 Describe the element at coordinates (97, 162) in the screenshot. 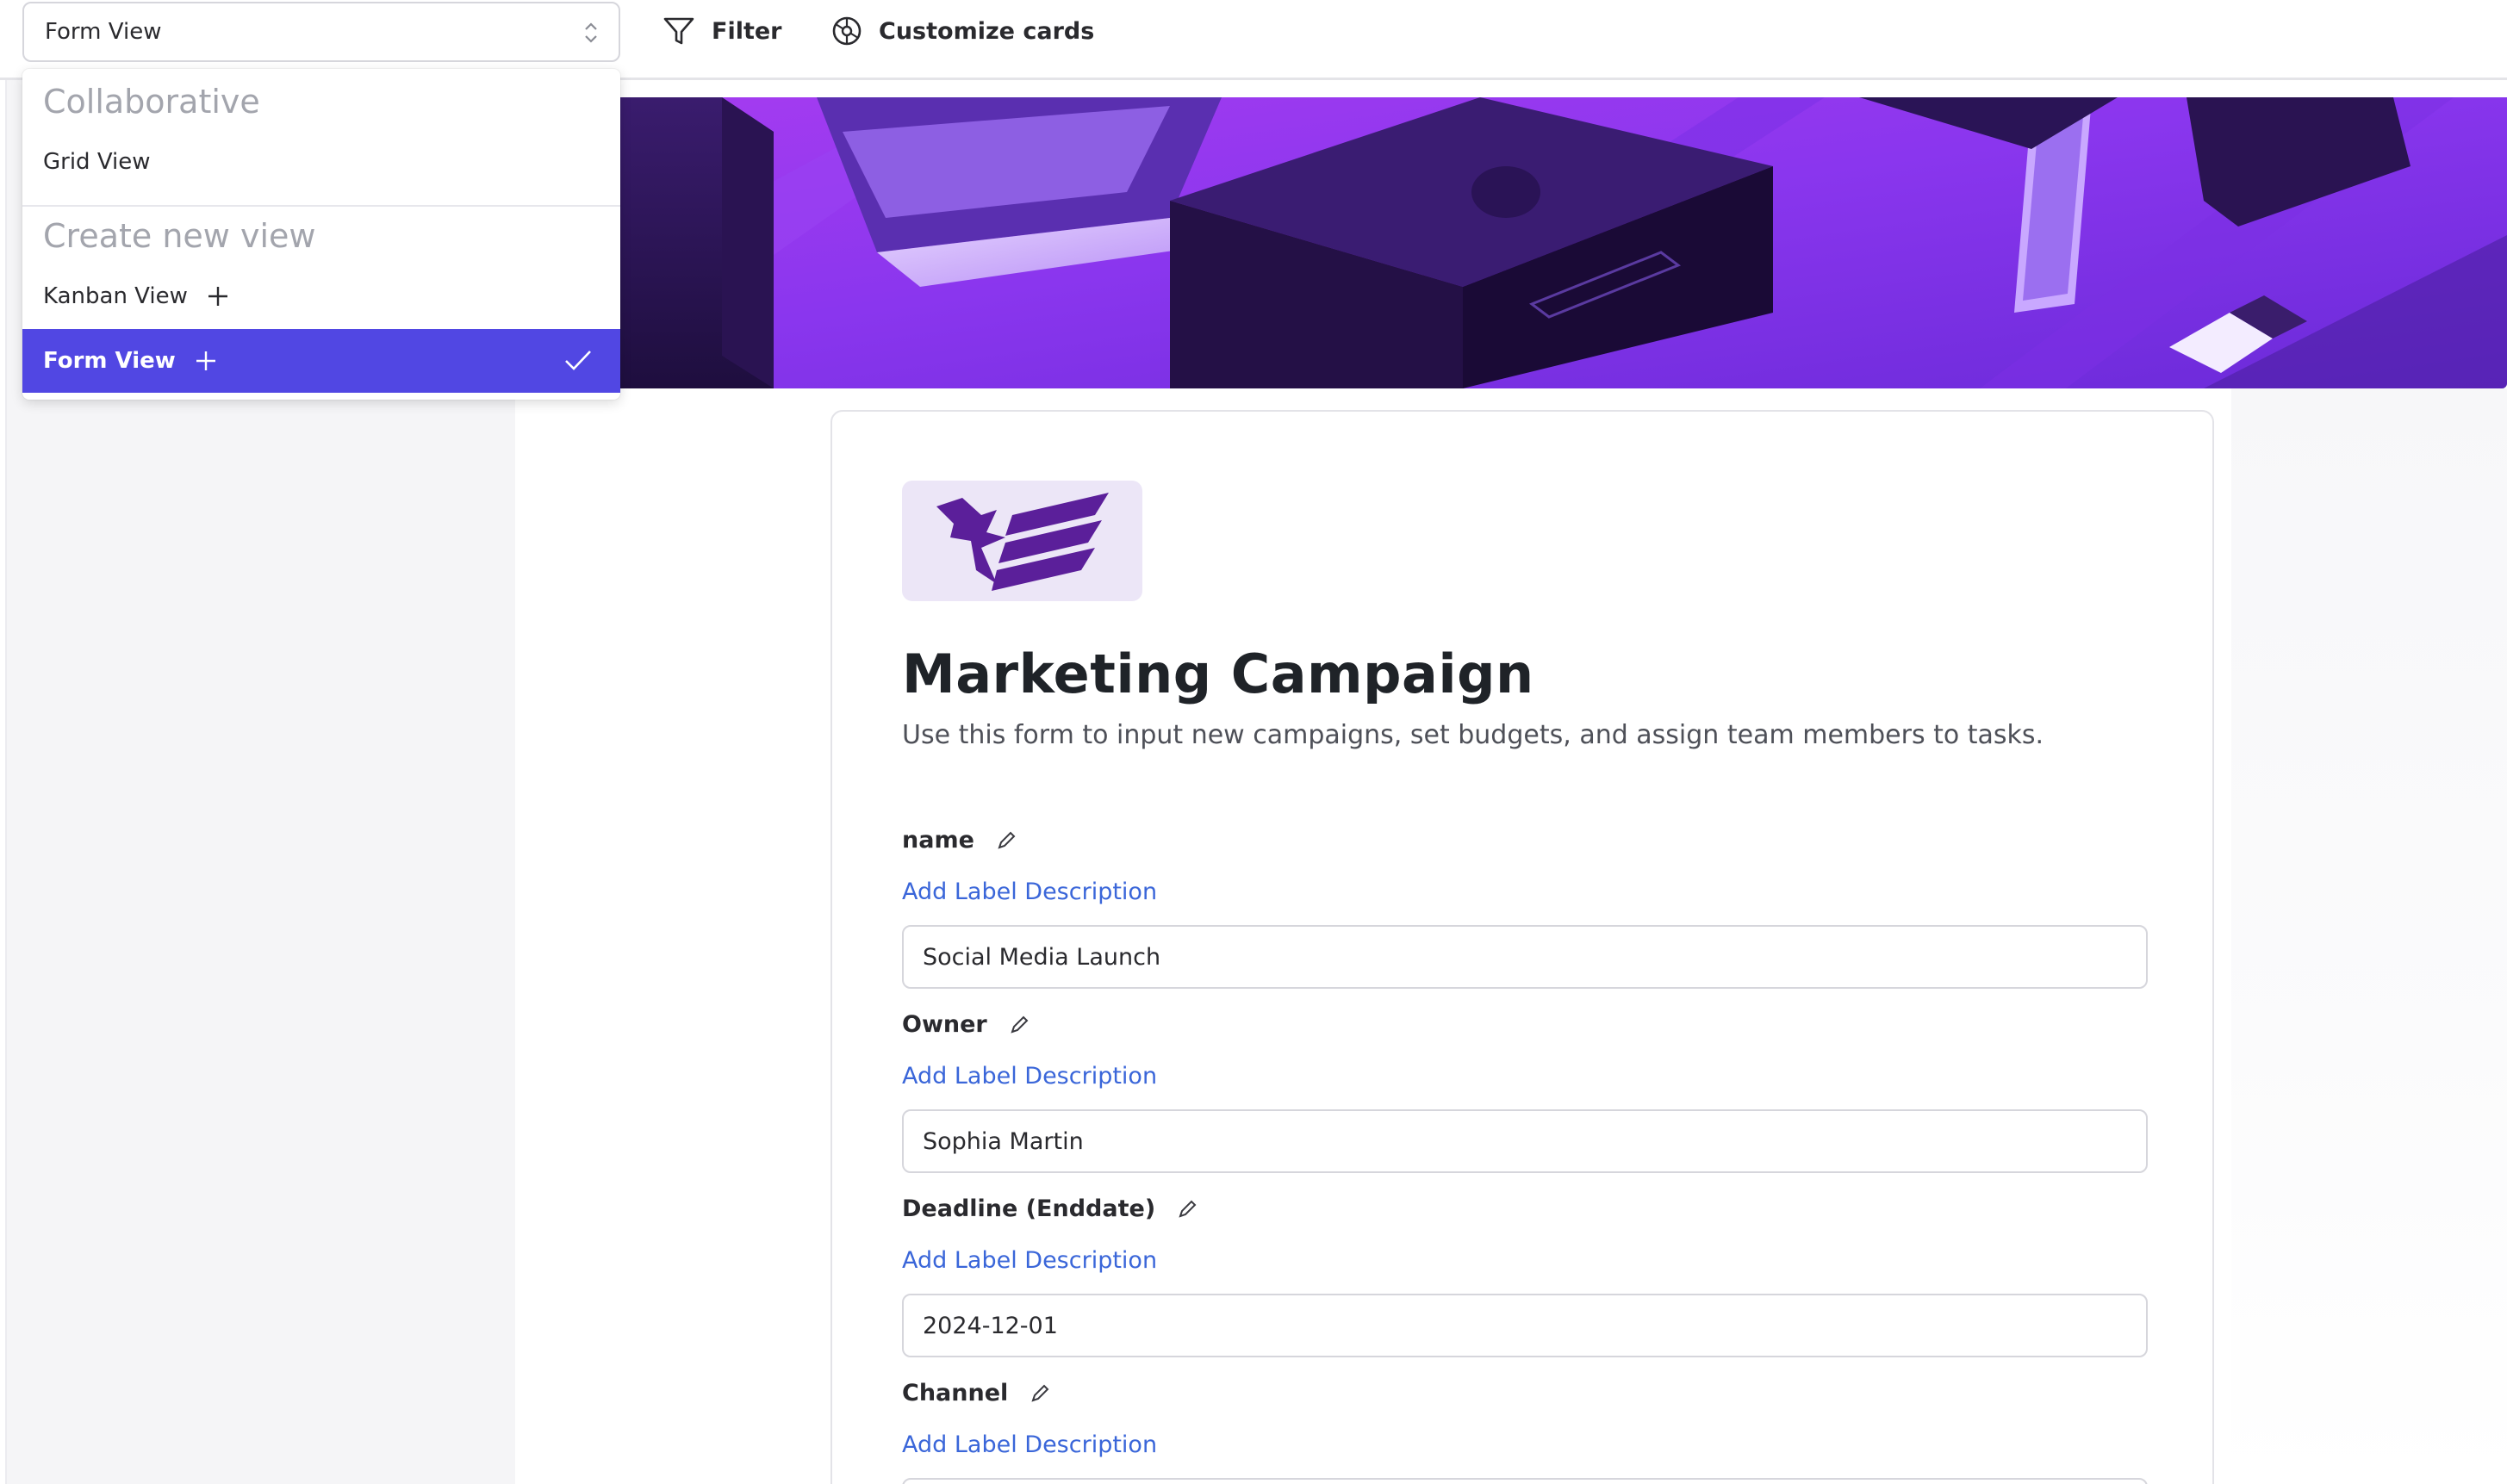

I see `menu-item-label: Grid View` at that location.